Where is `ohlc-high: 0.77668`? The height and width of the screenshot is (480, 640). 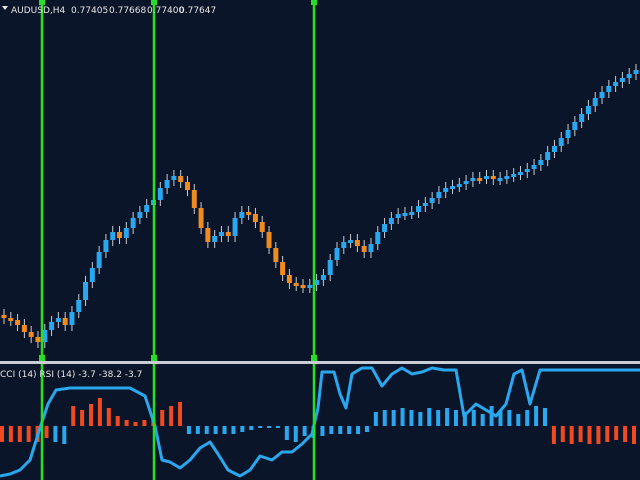 ohlc-high: 0.77668 is located at coordinates (127, 11).